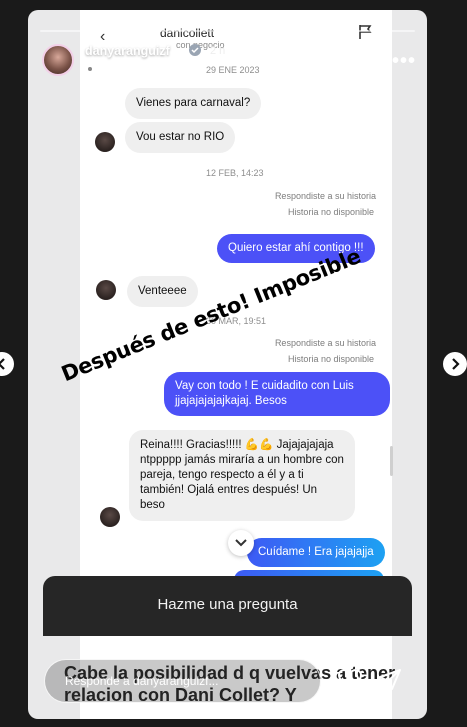 The width and height of the screenshot is (467, 727). I want to click on scroll-down-button, so click(241, 543).